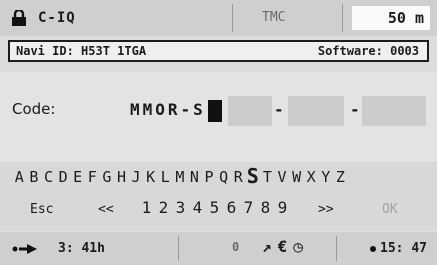 The image size is (437, 265). Describe the element at coordinates (391, 18) in the screenshot. I see `distance-readout: 50 m` at that location.